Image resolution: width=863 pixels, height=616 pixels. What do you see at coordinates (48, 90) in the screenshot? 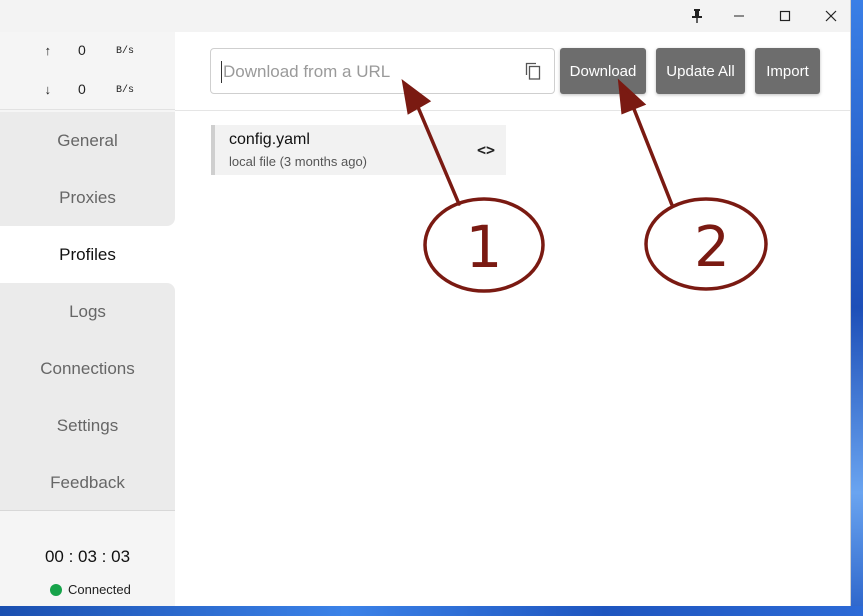
I see `download-arrow-icon: ↓` at bounding box center [48, 90].